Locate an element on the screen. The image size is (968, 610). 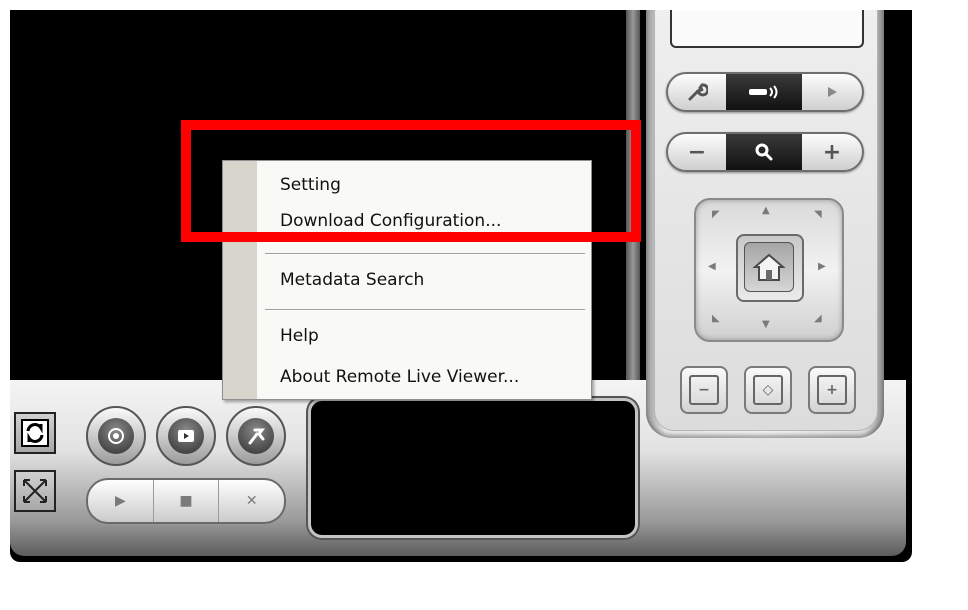
record-icon is located at coordinates (116, 436).